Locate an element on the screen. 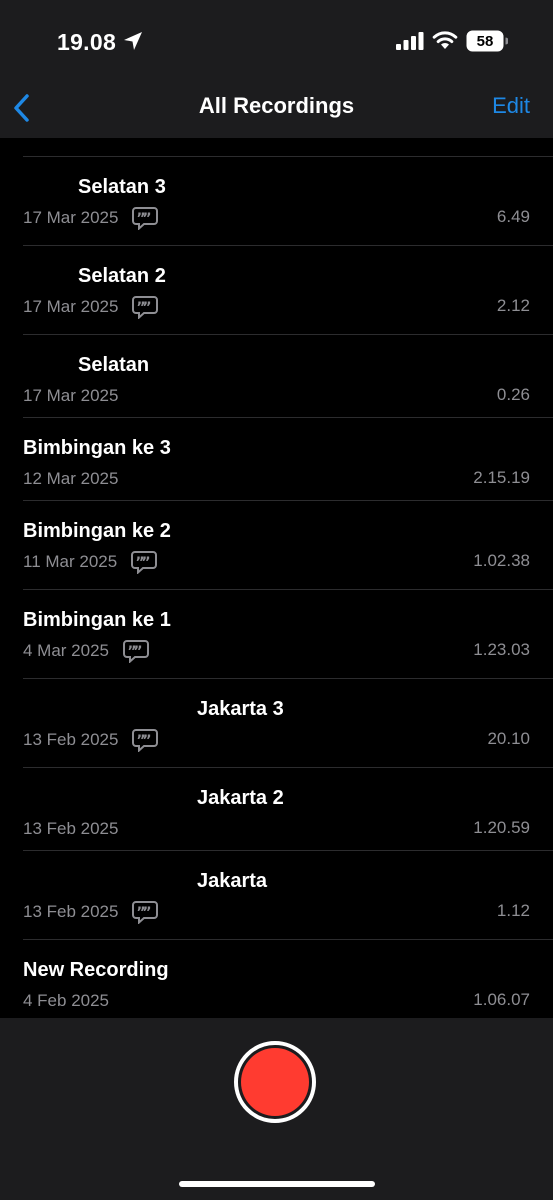 Image resolution: width=553 pixels, height=1200 pixels. location-arrow-icon is located at coordinates (133, 41).